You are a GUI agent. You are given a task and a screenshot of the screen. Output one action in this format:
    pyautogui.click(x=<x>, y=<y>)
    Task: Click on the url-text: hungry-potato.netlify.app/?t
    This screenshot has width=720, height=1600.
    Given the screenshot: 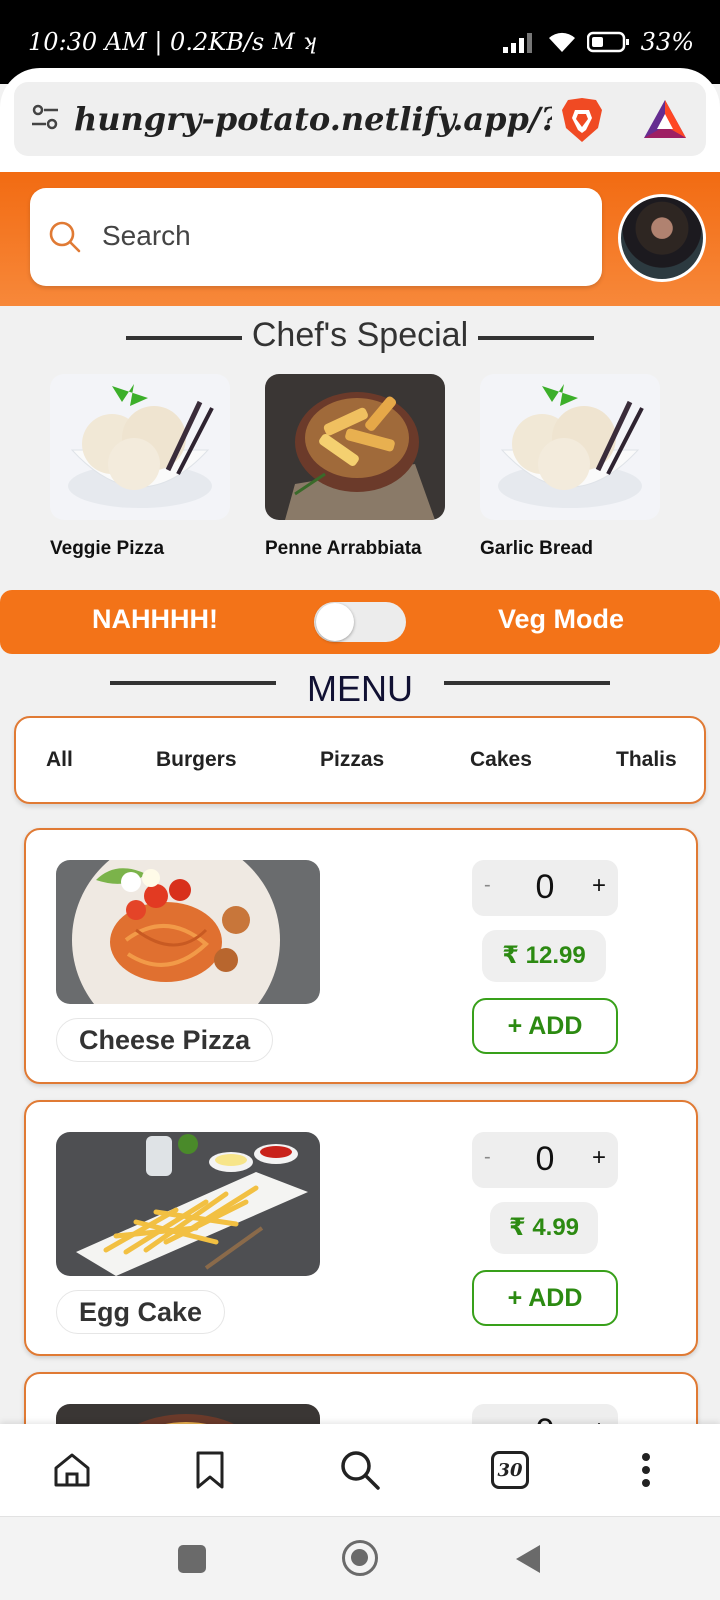 What is the action you would take?
    pyautogui.click(x=313, y=119)
    